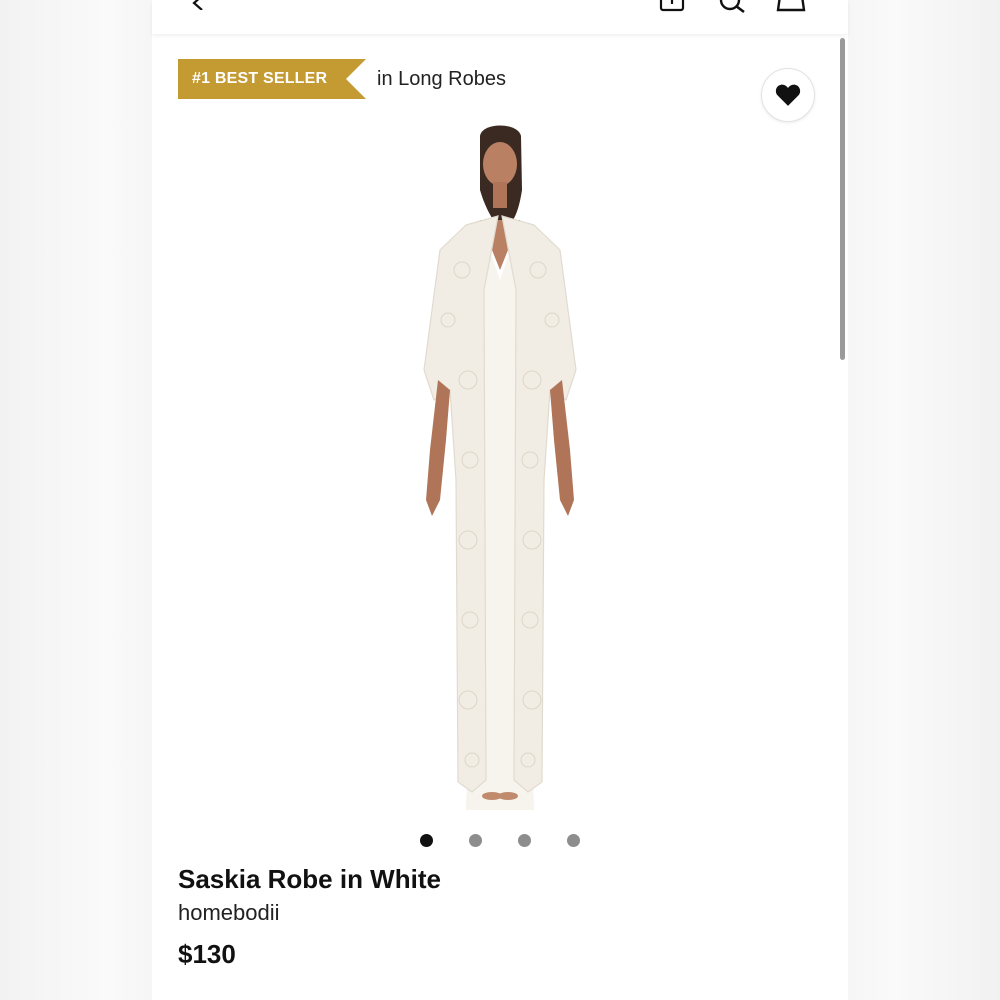 The width and height of the screenshot is (1000, 1000). What do you see at coordinates (229, 913) in the screenshot?
I see `product-brand: homebodii` at bounding box center [229, 913].